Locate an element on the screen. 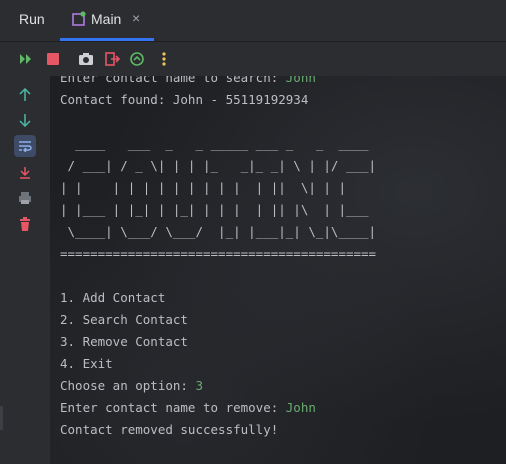  console-line: Contact removed successfully! is located at coordinates (169, 429).